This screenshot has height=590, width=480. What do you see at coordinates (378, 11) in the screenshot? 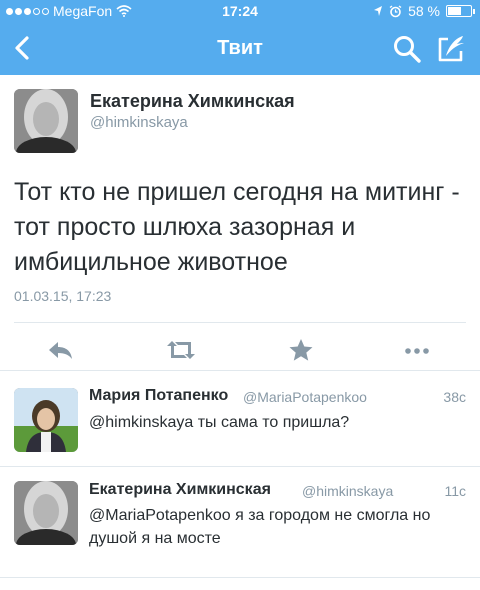
I see `location-arrow-icon` at bounding box center [378, 11].